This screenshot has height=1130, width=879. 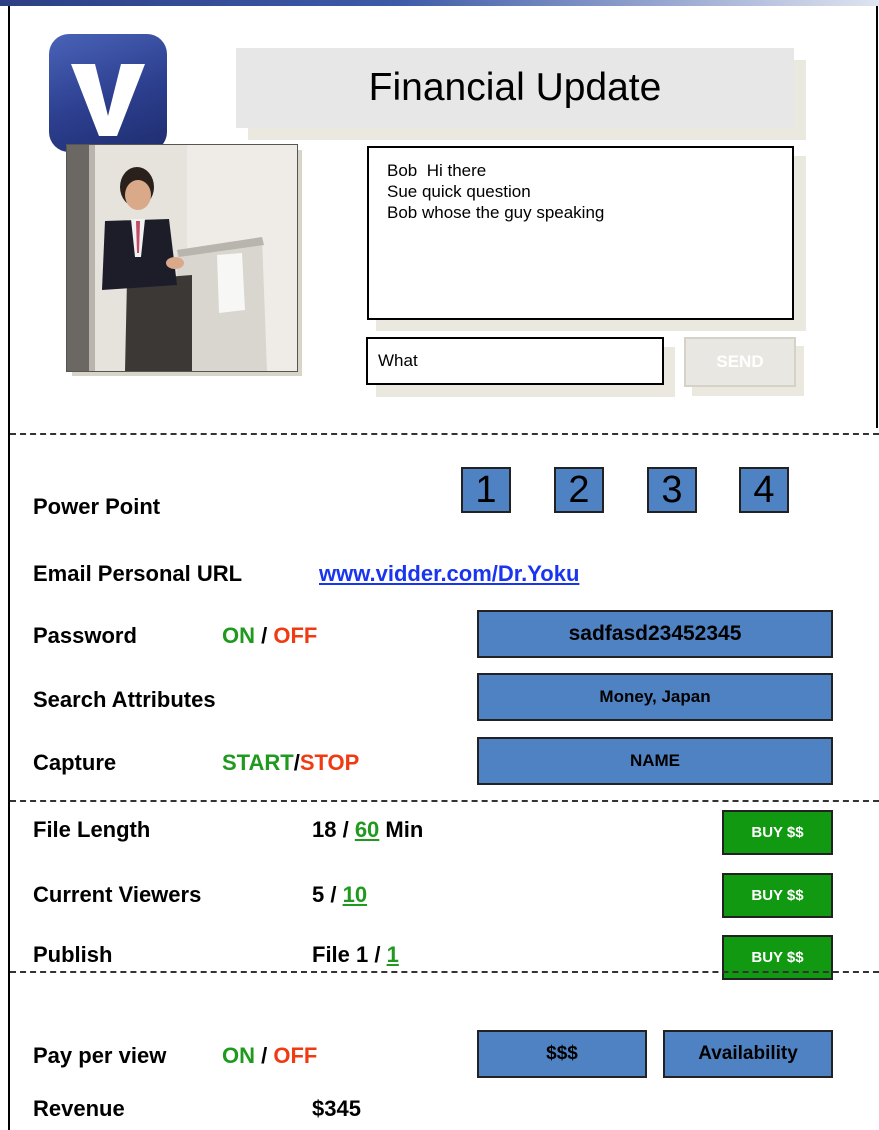 What do you see at coordinates (439, 3) in the screenshot?
I see `top-accent-bar` at bounding box center [439, 3].